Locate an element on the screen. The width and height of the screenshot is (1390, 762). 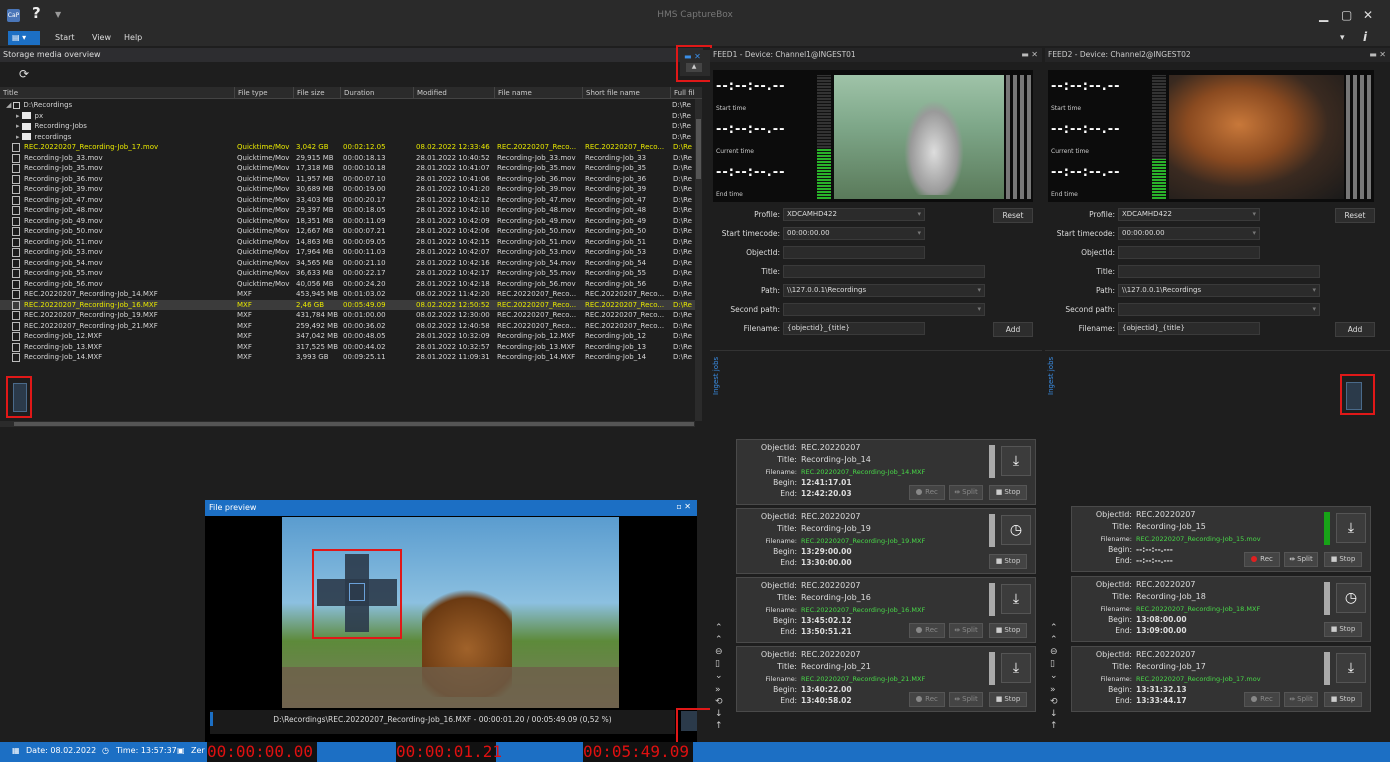
feed1-title-field is located at coordinates (884, 271).